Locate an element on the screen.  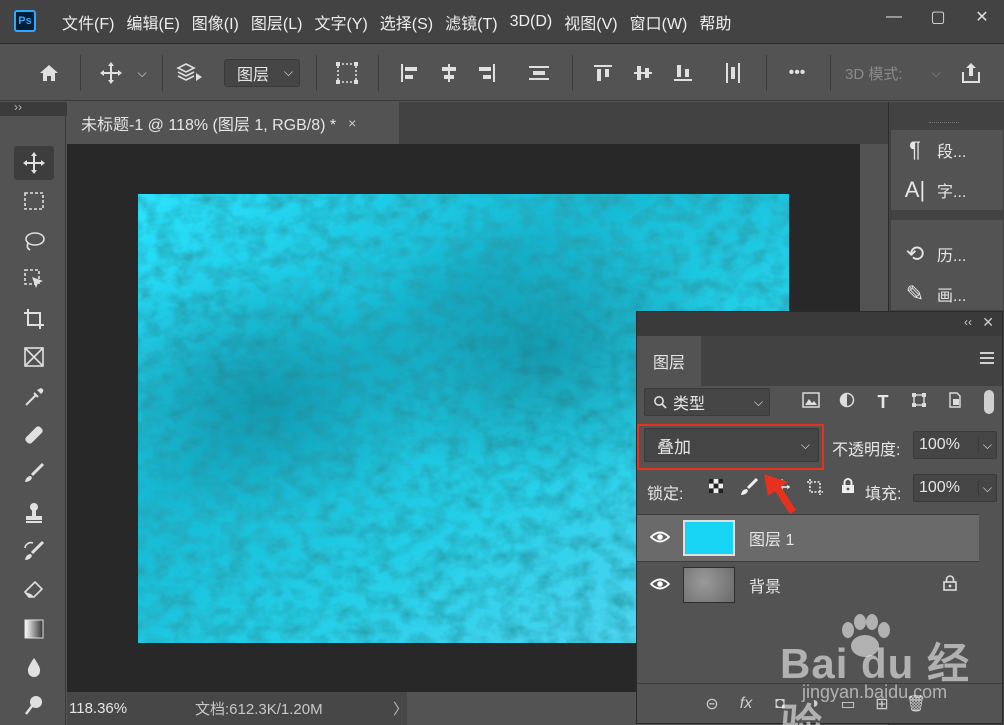
close-panel-icon: ✕ is located at coordinates (988, 322).